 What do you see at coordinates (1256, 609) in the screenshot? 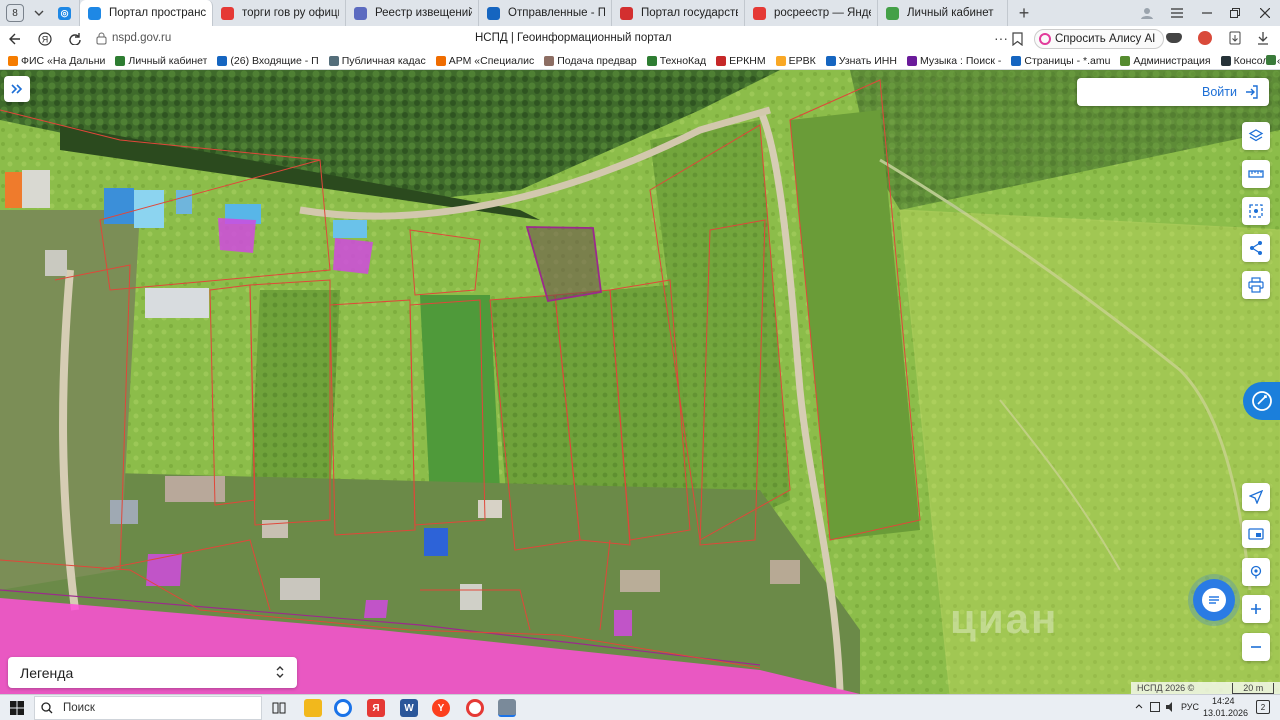
I see `zoom-in-button` at bounding box center [1256, 609].